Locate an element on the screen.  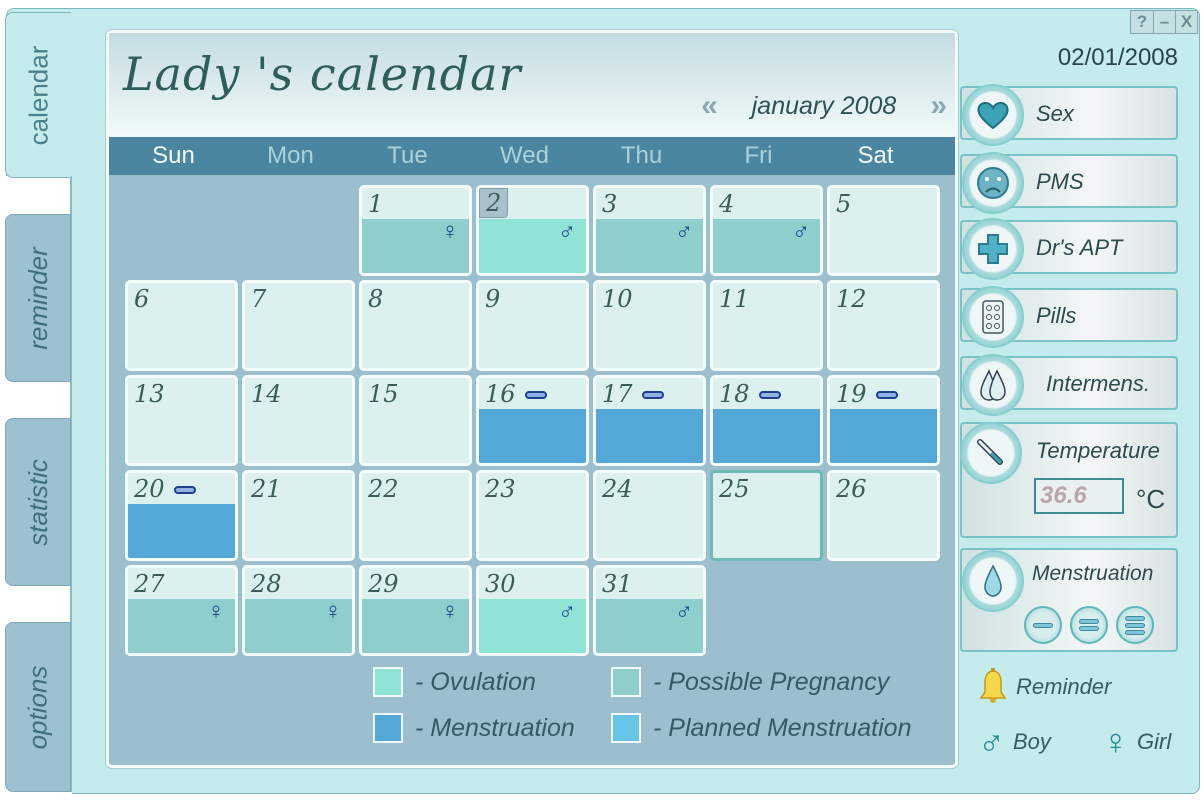
day-number: 18 is located at coordinates (734, 394).